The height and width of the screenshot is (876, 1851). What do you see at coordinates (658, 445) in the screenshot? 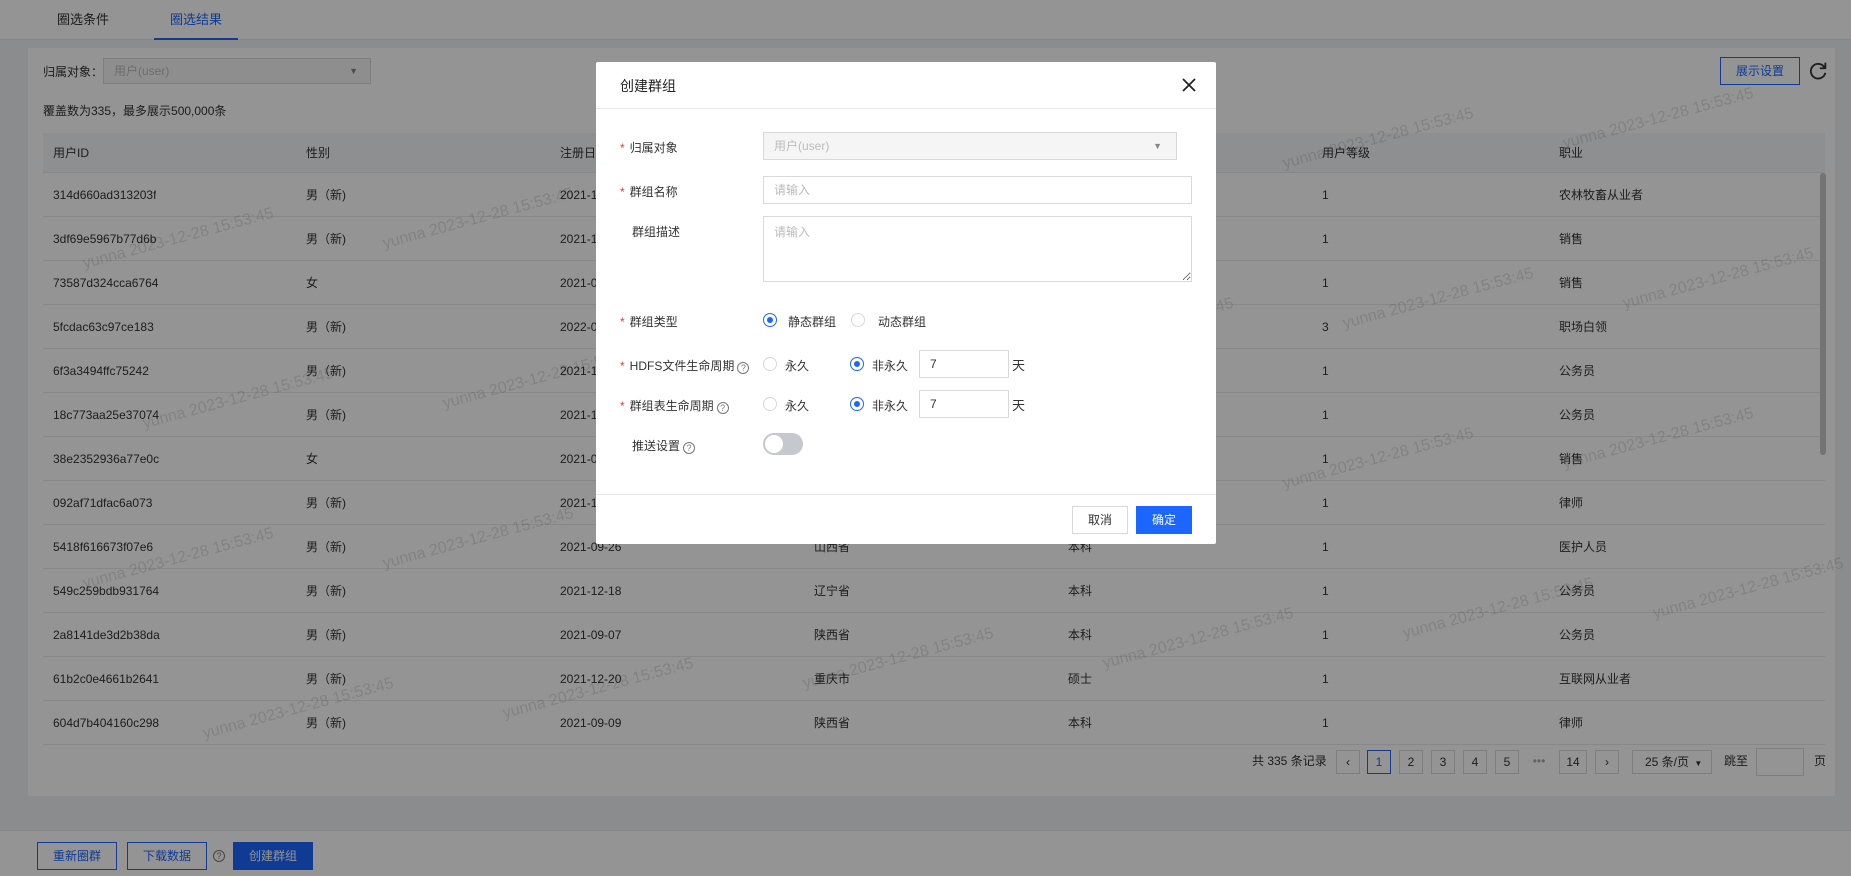
I see `push-settings-label: 推送设置?` at bounding box center [658, 445].